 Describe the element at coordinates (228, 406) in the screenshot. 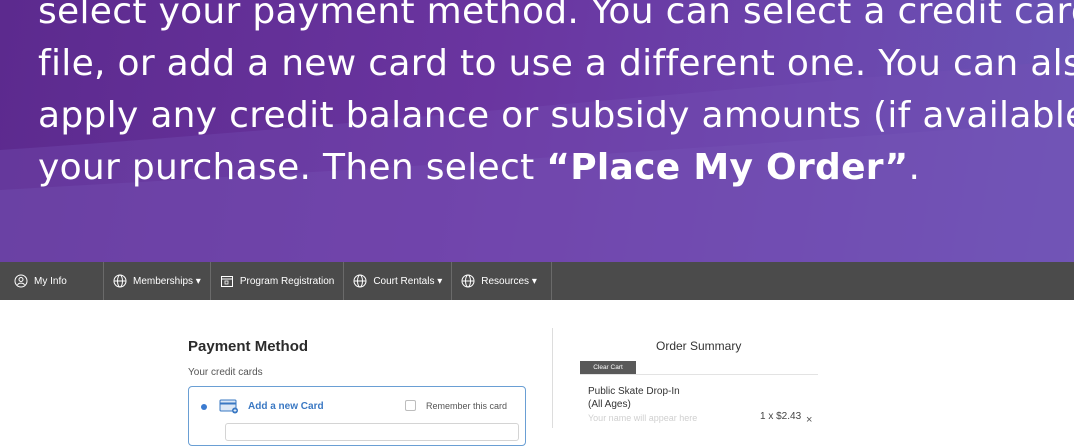

I see `credit-card-icon` at that location.